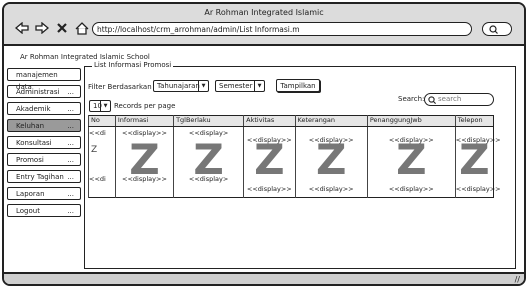 The height and width of the screenshot is (286, 526). I want to click on sidebar-item-label: Administrasi, so click(38, 92).